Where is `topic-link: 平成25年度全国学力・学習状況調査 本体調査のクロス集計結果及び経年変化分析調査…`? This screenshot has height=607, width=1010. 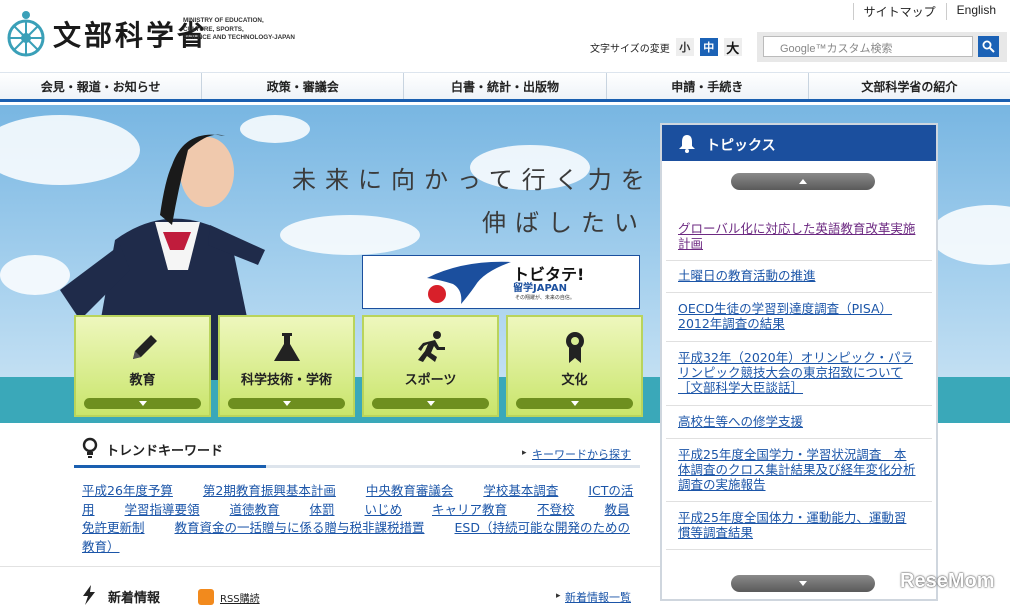
topic-link: 平成25年度全国学力・学習状況調査 本体調査のクロス集計結果及び経年変化分析調査… is located at coordinates (798, 469).